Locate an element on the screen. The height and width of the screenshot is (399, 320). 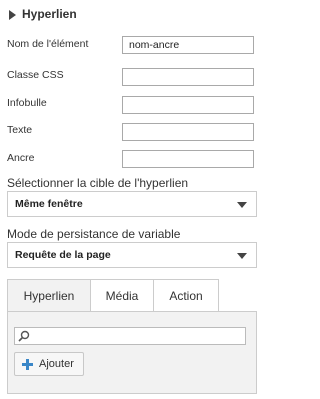
text-field is located at coordinates (188, 132).